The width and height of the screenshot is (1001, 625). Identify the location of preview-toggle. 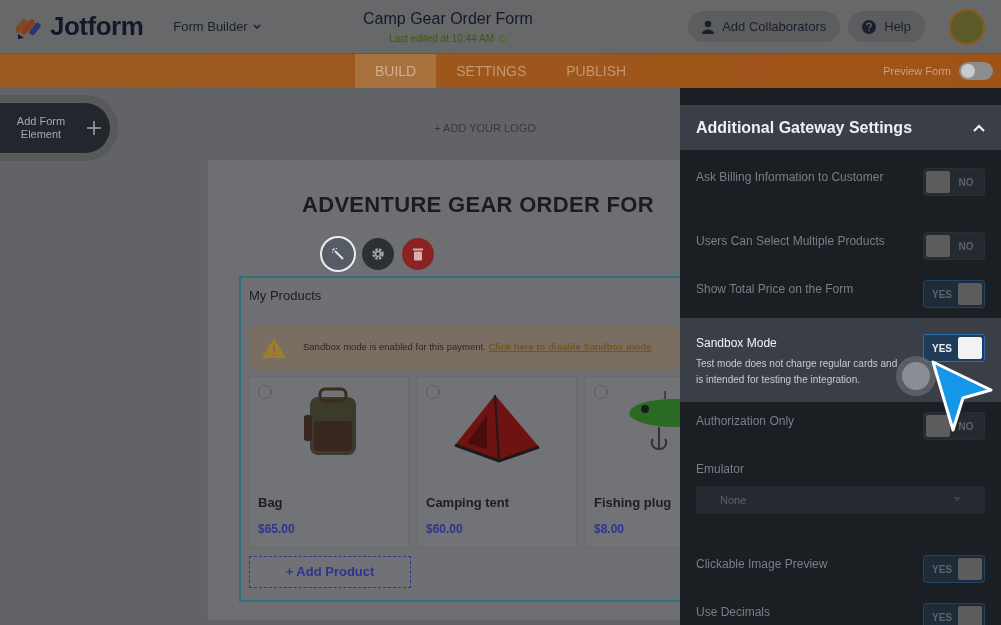
(976, 71).